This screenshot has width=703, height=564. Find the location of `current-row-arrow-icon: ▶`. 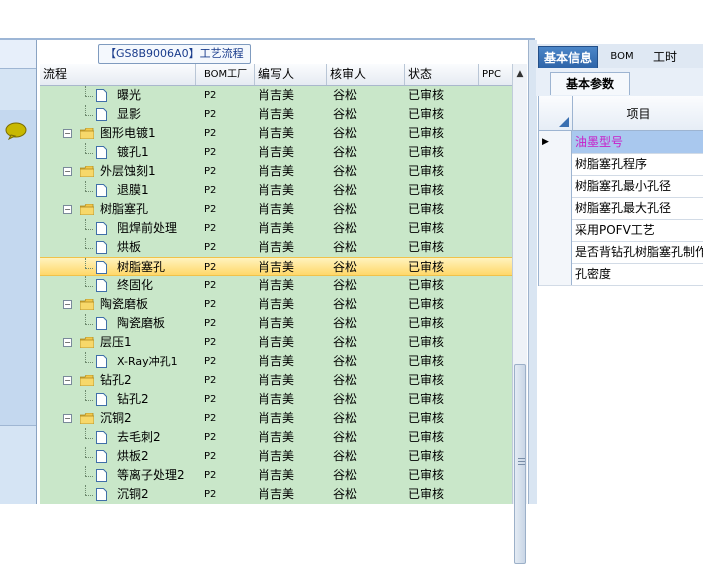

current-row-arrow-icon: ▶ is located at coordinates (555, 142).